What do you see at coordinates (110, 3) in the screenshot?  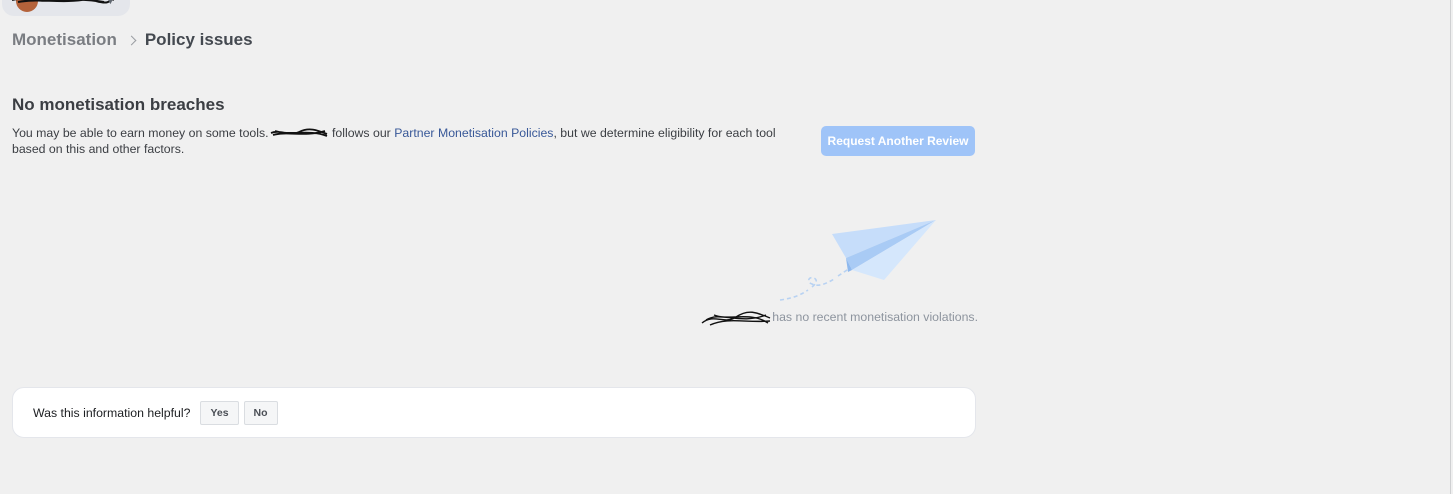 I see `chevron-down-icon: ▼` at bounding box center [110, 3].